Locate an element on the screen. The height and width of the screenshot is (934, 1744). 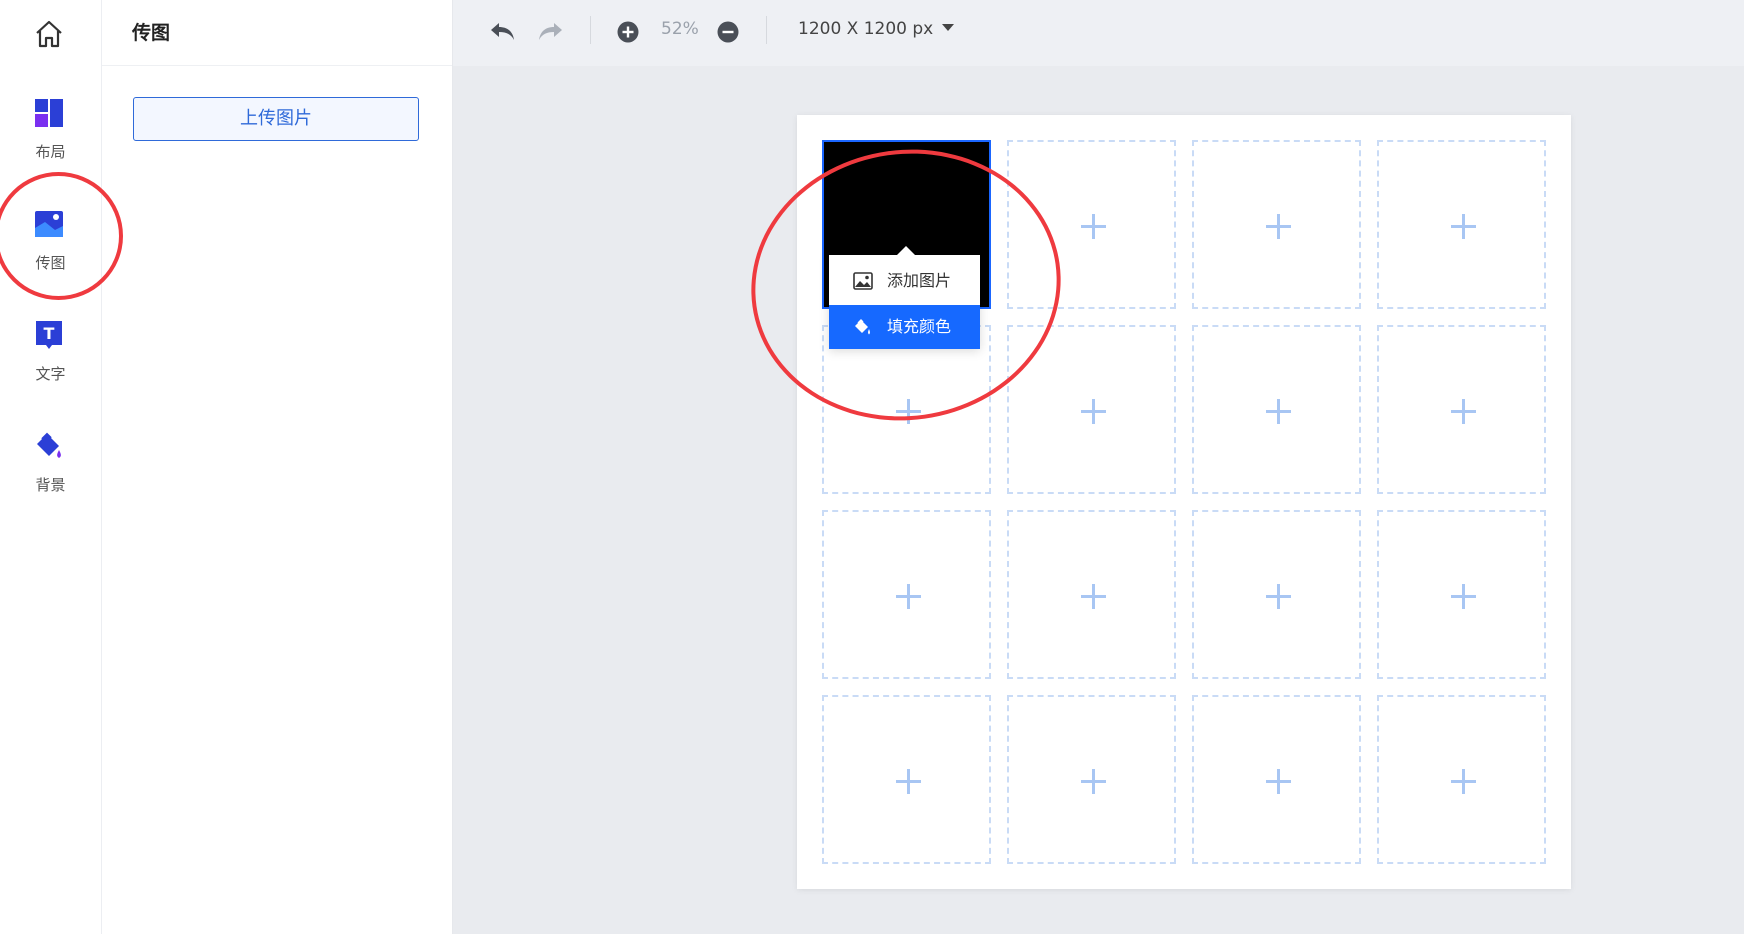
image-icon is located at coordinates (863, 281).